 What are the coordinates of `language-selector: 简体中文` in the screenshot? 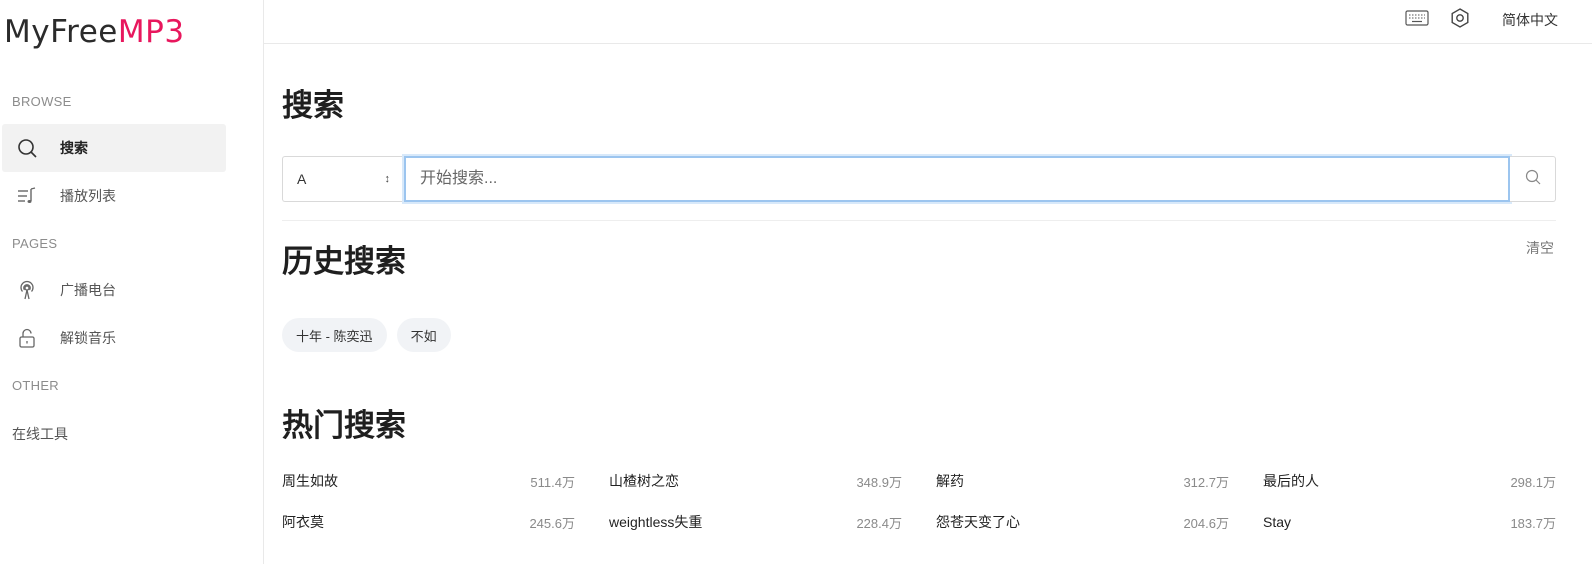 It's located at (1530, 20).